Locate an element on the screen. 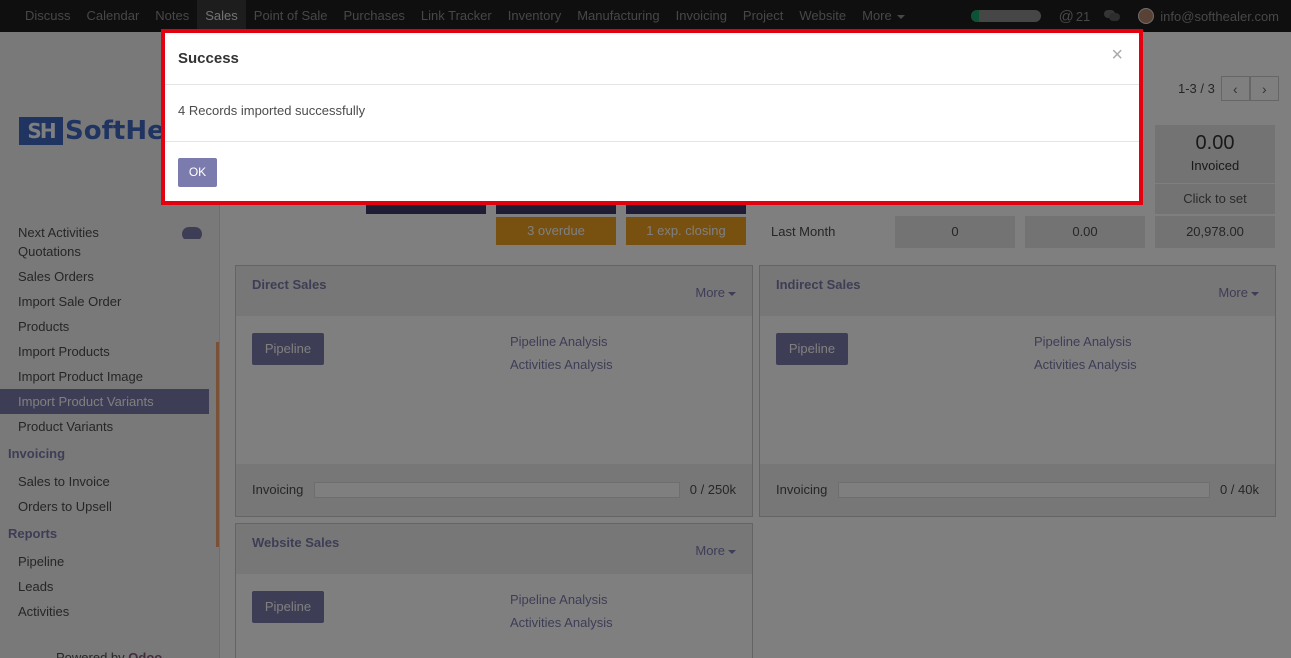  ok-button: OK is located at coordinates (197, 172).